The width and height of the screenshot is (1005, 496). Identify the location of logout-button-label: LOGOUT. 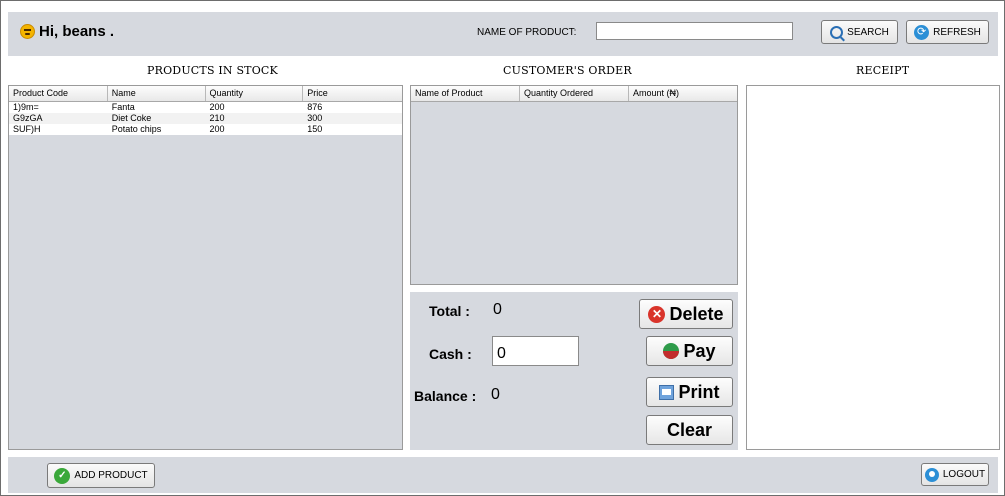
(964, 474).